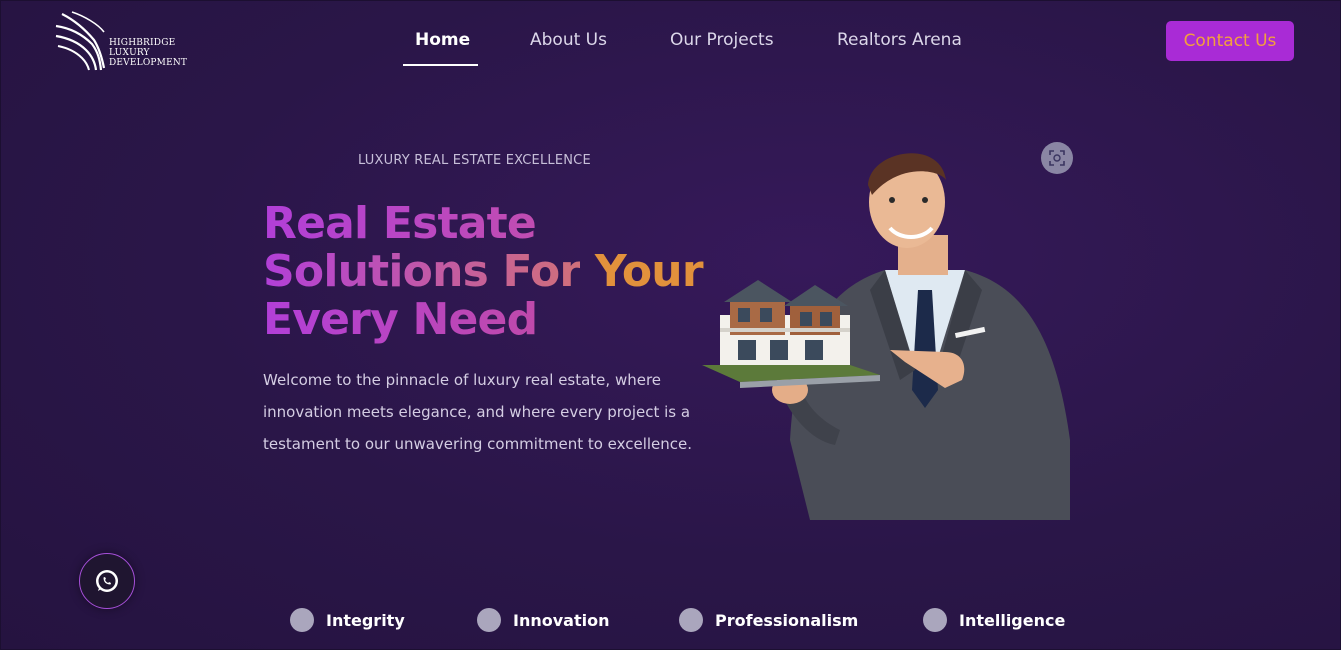 The height and width of the screenshot is (650, 1341). I want to click on logo-line-1: Highbridge, so click(142, 43).